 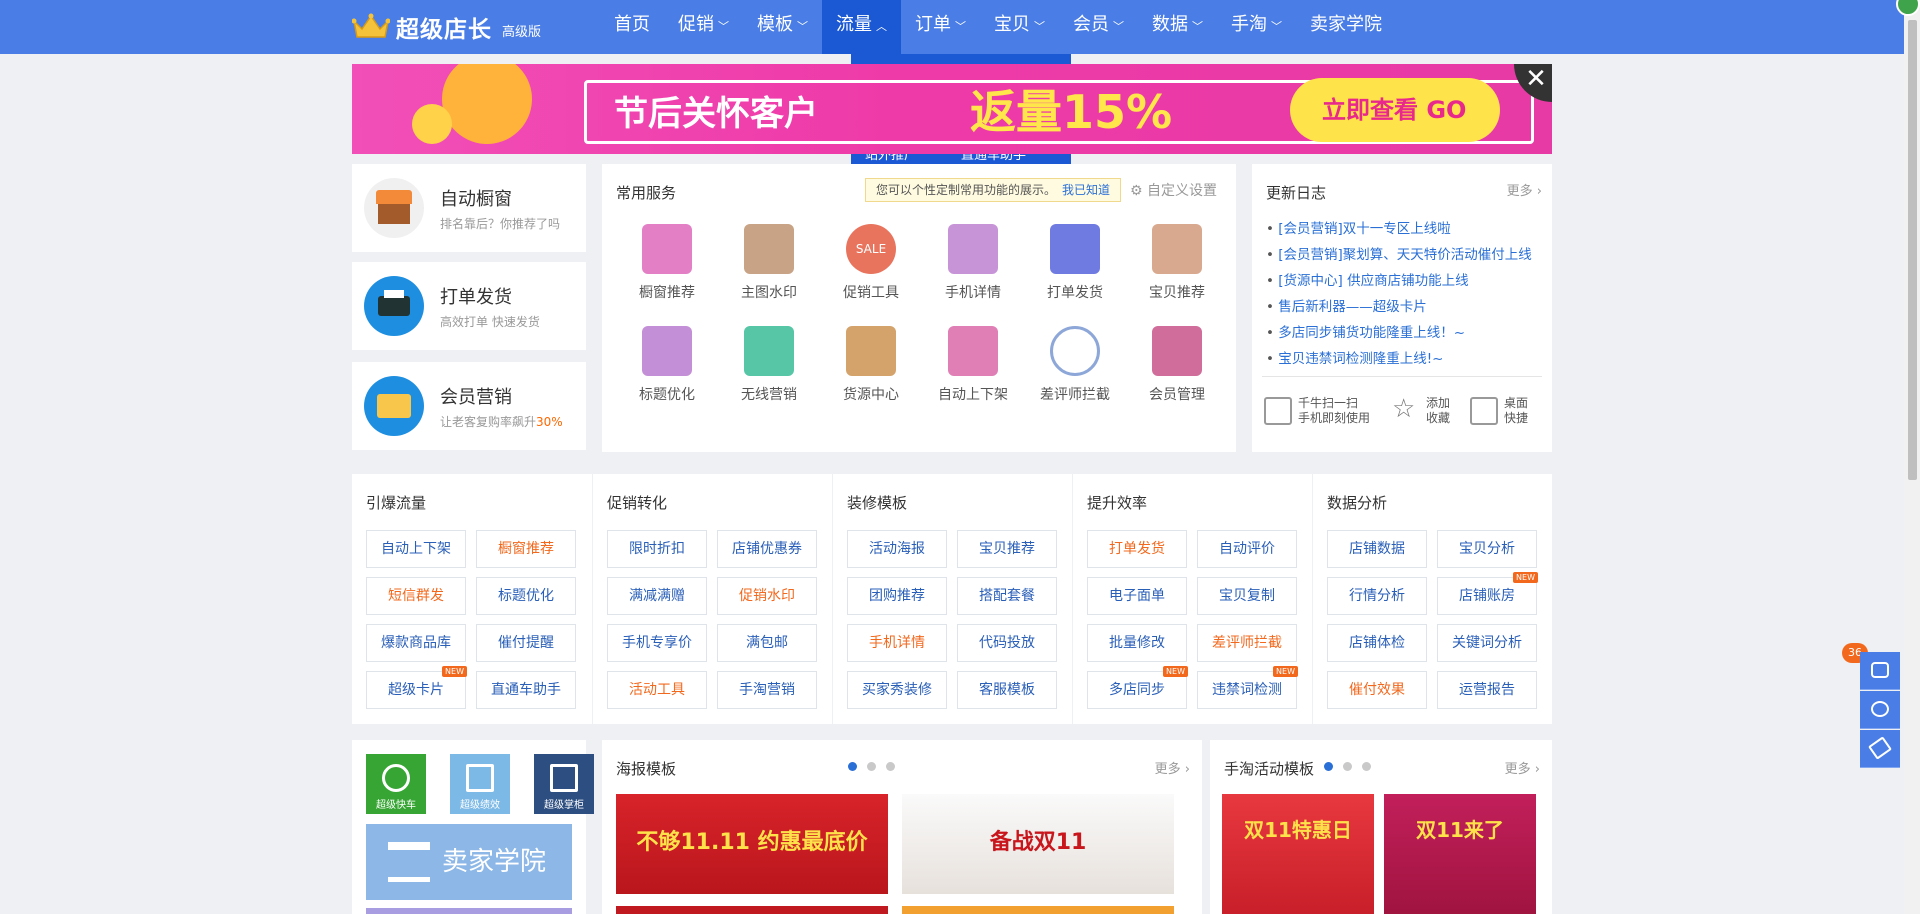 What do you see at coordinates (632, 27) in the screenshot?
I see `nav-item-0: 首页` at bounding box center [632, 27].